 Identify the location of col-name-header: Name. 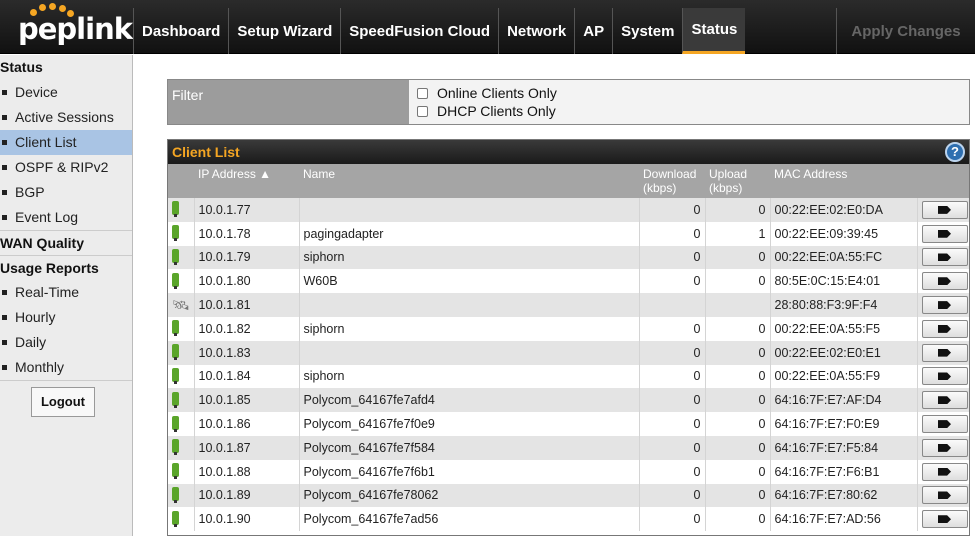
(469, 181).